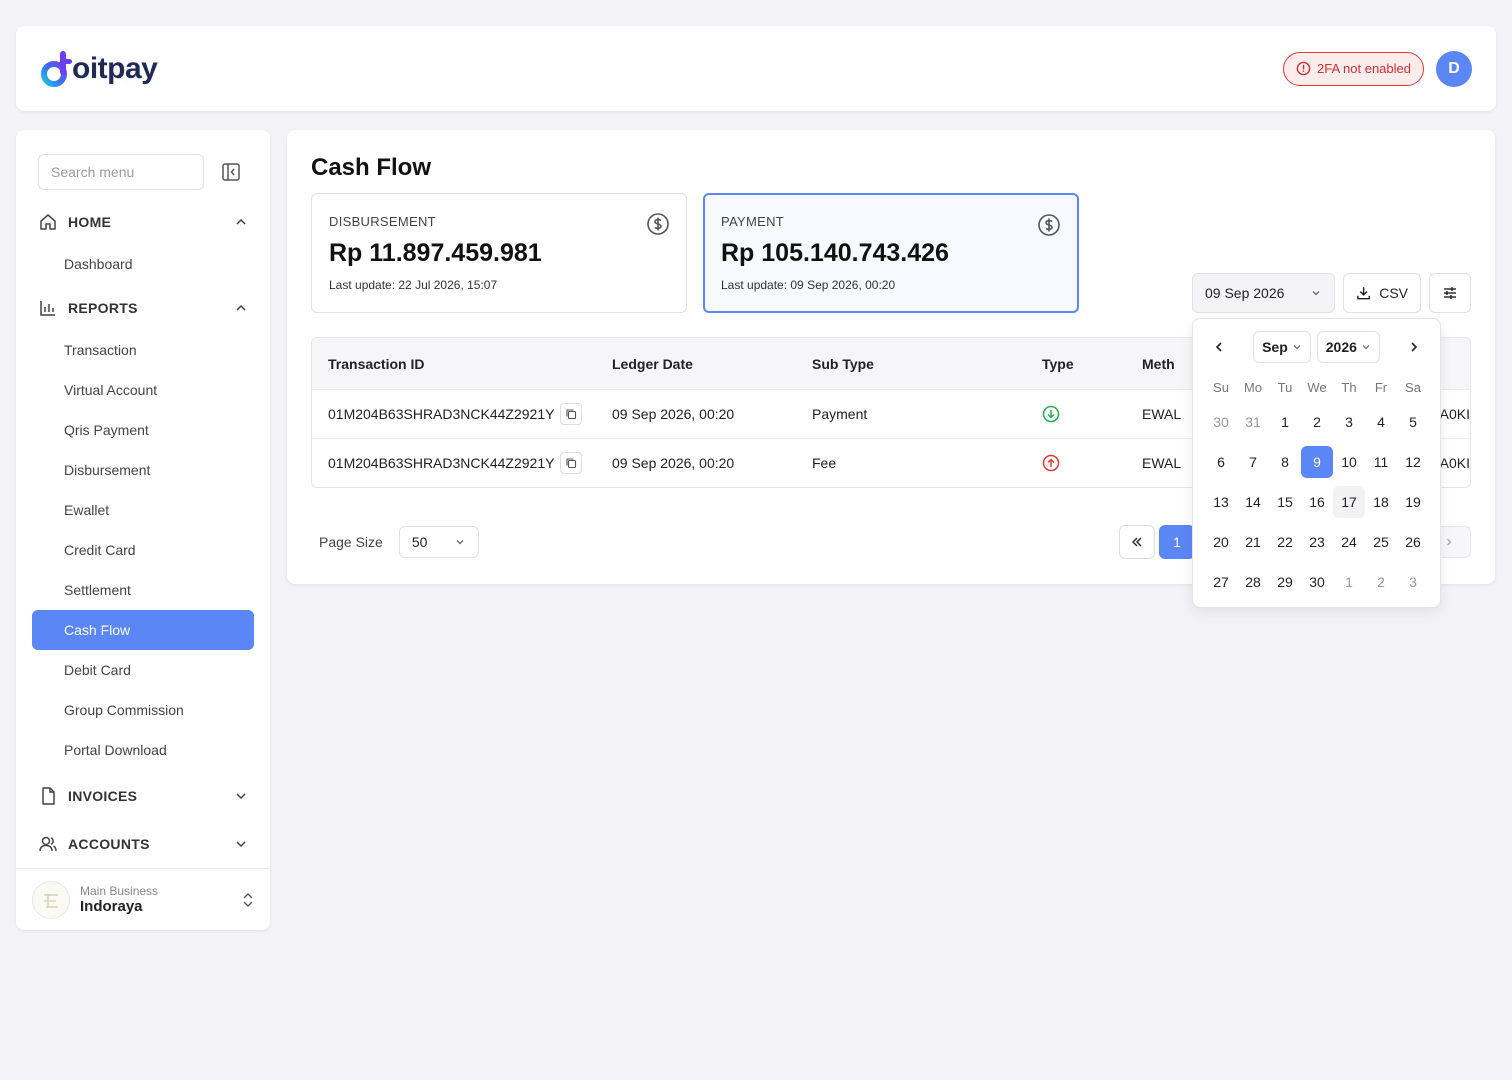 The width and height of the screenshot is (1512, 1080). Describe the element at coordinates (1221, 502) in the screenshot. I see `calendar-day: 13` at that location.